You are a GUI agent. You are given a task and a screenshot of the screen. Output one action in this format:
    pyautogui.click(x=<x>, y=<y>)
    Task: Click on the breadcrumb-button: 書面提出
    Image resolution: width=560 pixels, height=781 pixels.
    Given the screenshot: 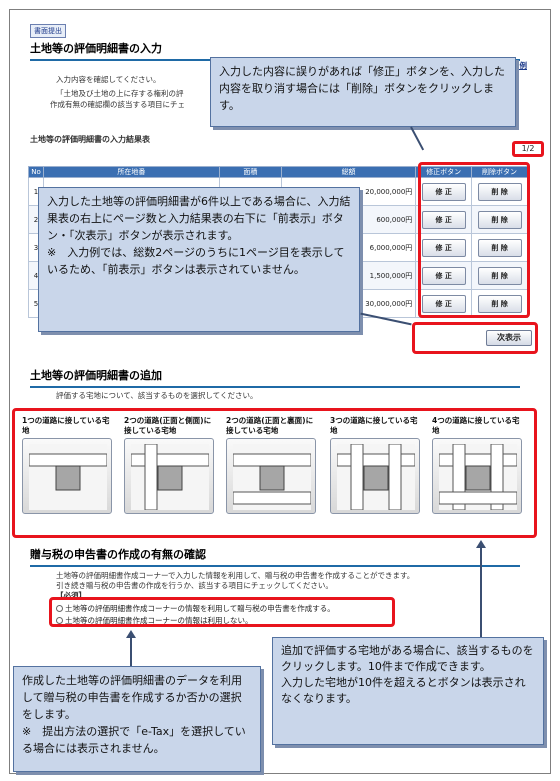 What is the action you would take?
    pyautogui.click(x=48, y=31)
    